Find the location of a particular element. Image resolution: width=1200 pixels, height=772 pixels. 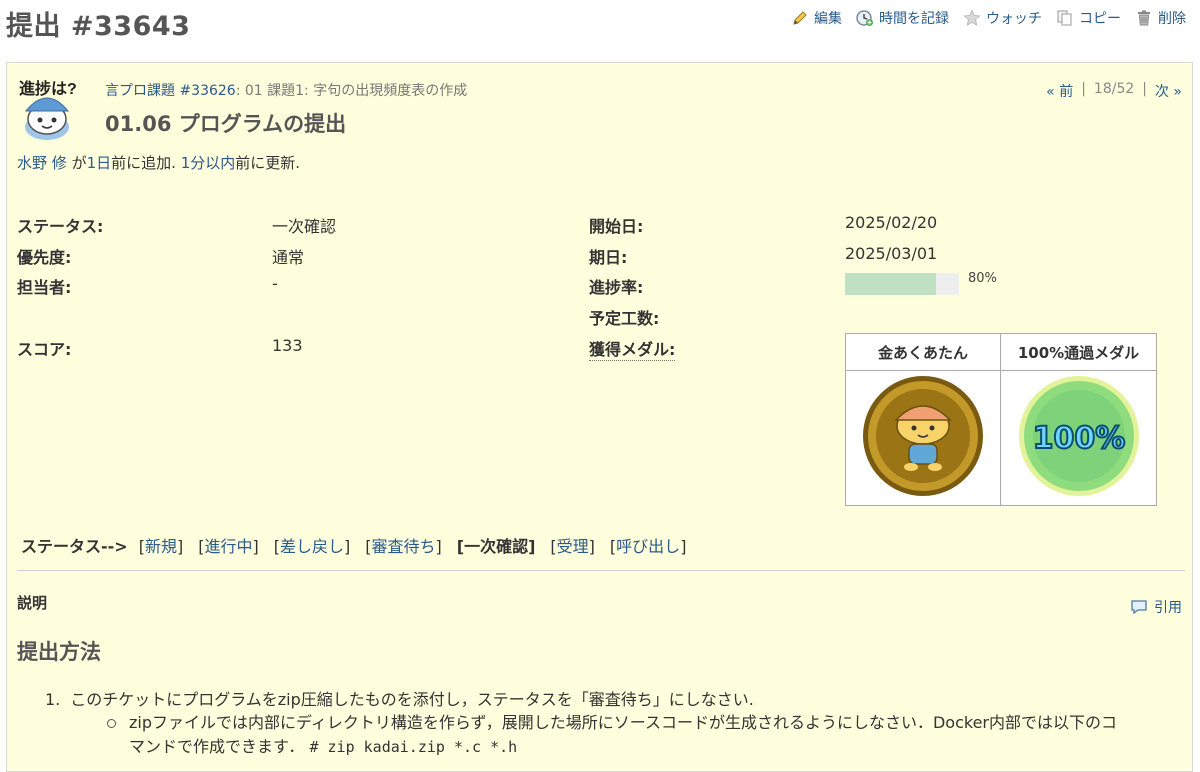

score-label: スコア: is located at coordinates (44, 349).